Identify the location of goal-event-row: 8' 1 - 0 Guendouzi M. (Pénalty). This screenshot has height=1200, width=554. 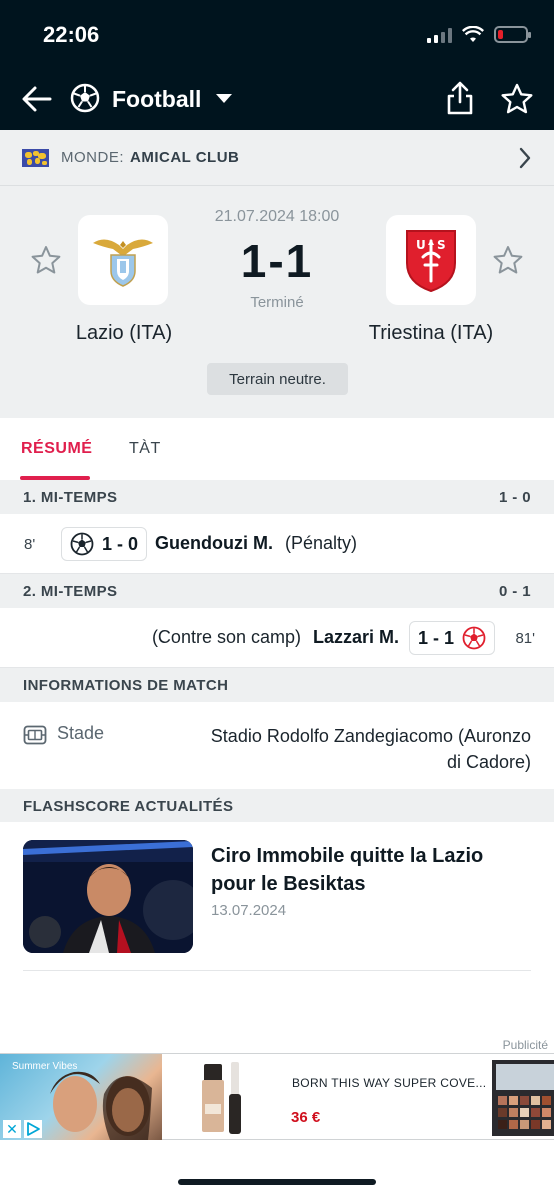
(277, 544).